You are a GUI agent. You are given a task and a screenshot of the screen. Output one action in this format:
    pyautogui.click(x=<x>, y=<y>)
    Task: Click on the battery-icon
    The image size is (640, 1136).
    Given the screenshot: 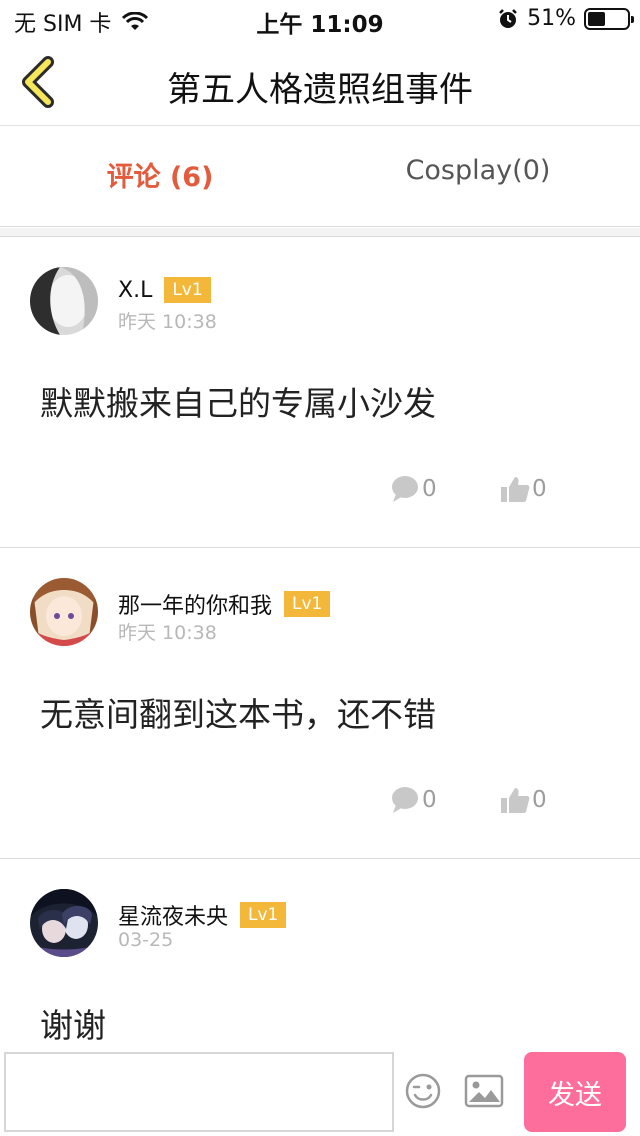 What is the action you would take?
    pyautogui.click(x=609, y=18)
    